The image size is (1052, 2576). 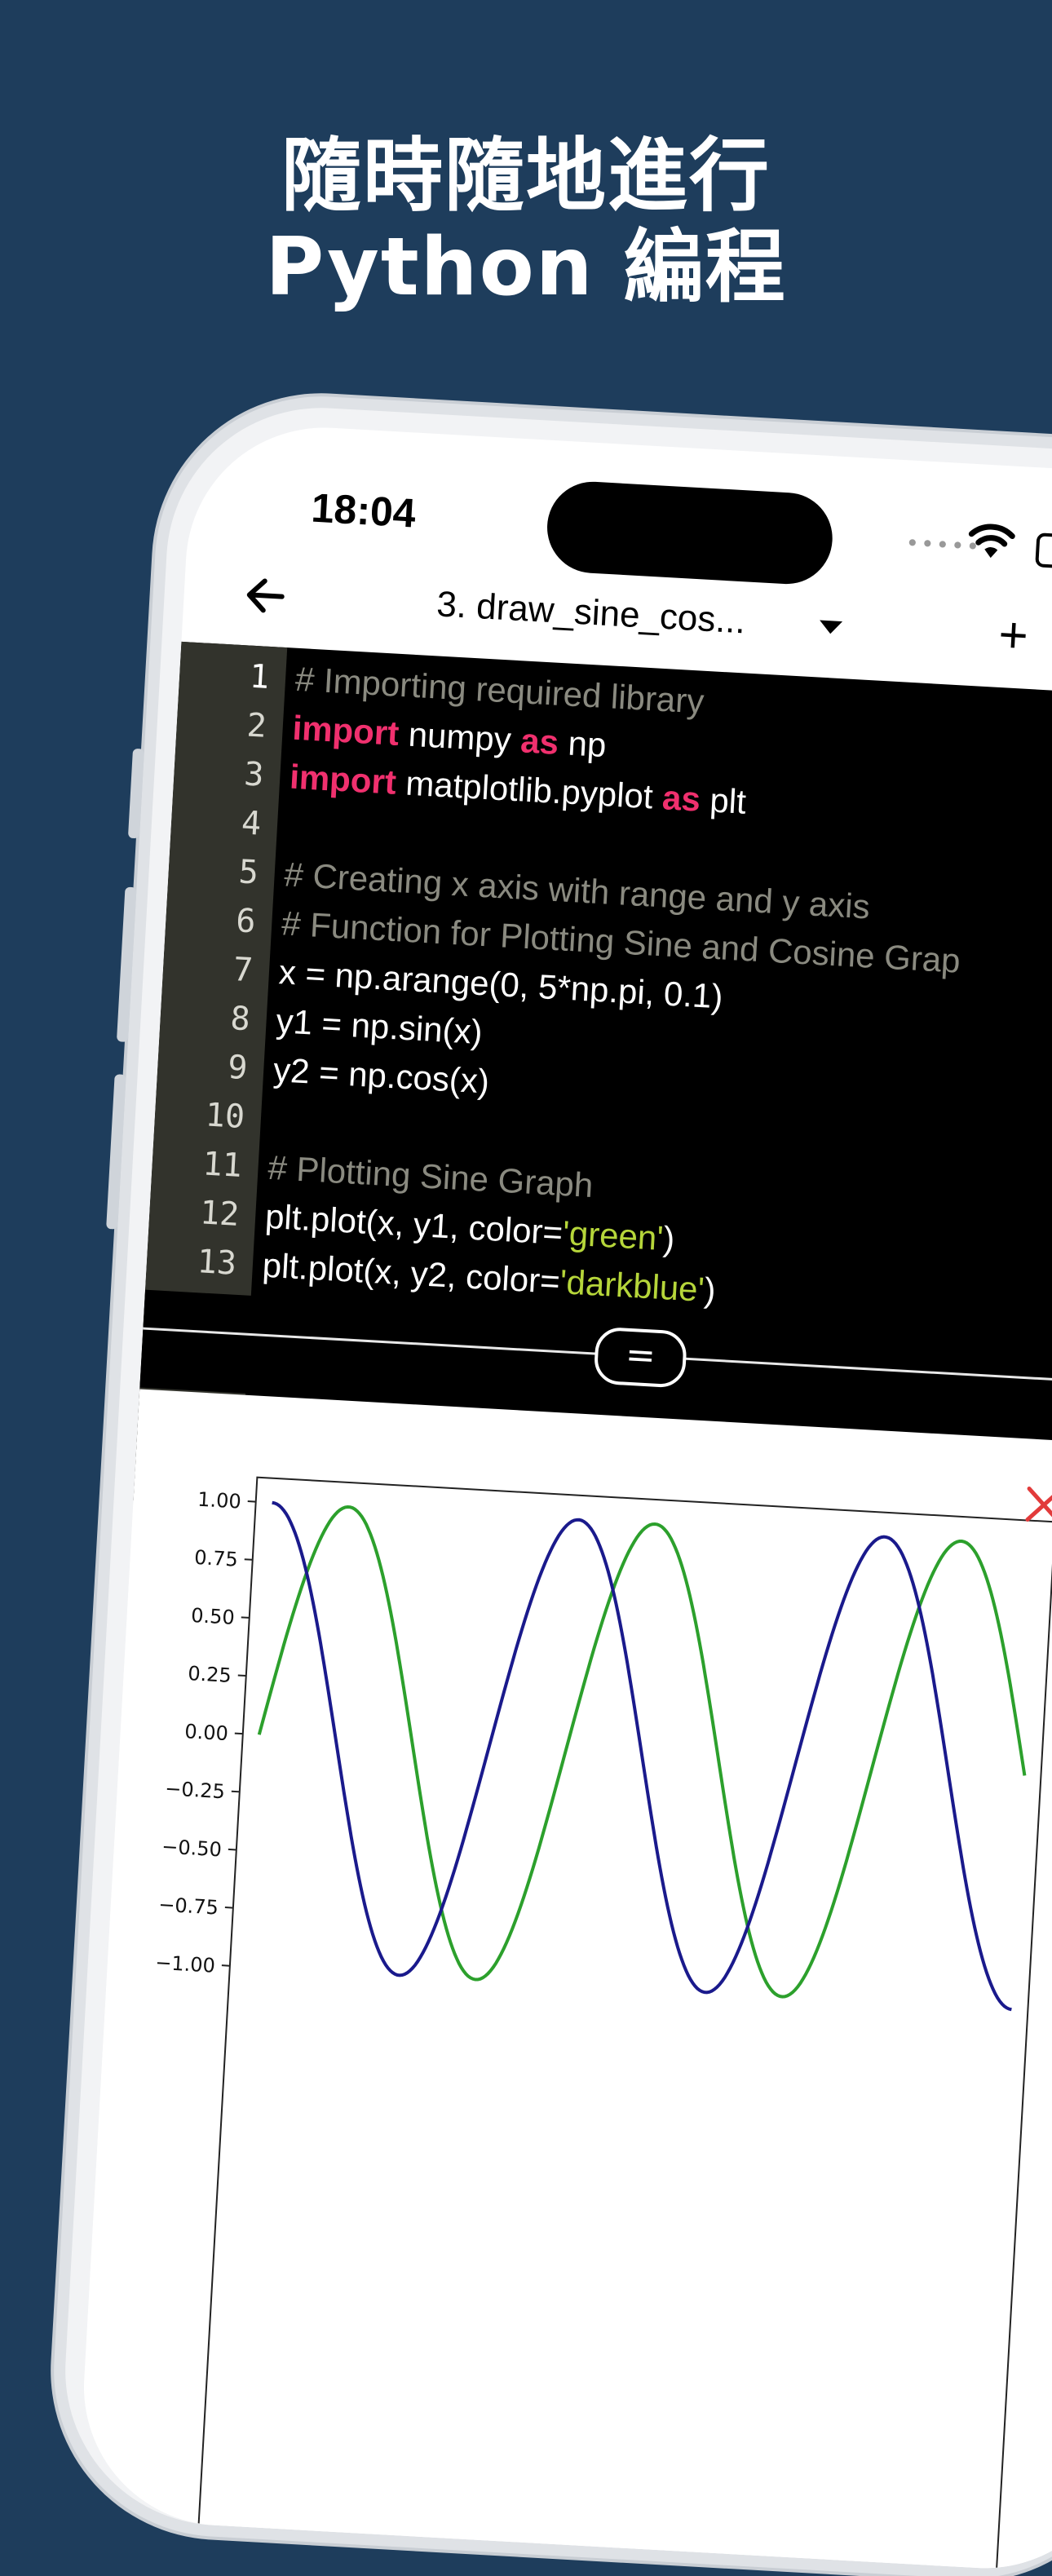 I want to click on line-number: 3, so click(x=254, y=774).